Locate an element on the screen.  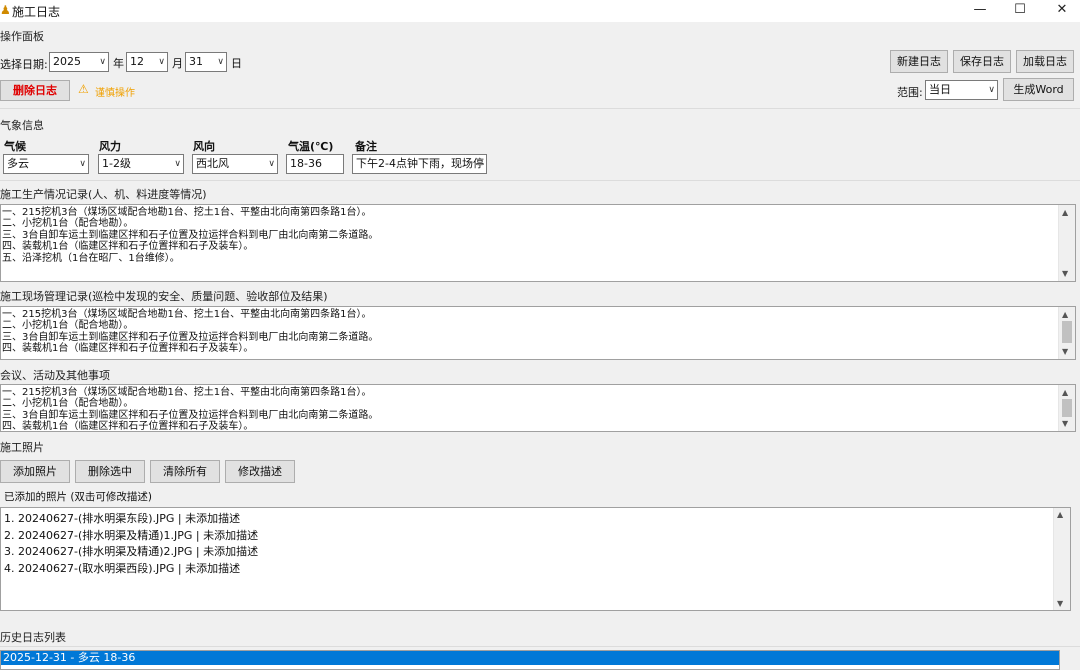
production-group-title: 施工生产情况记录(人、机、料进度等情况) is located at coordinates (103, 194).